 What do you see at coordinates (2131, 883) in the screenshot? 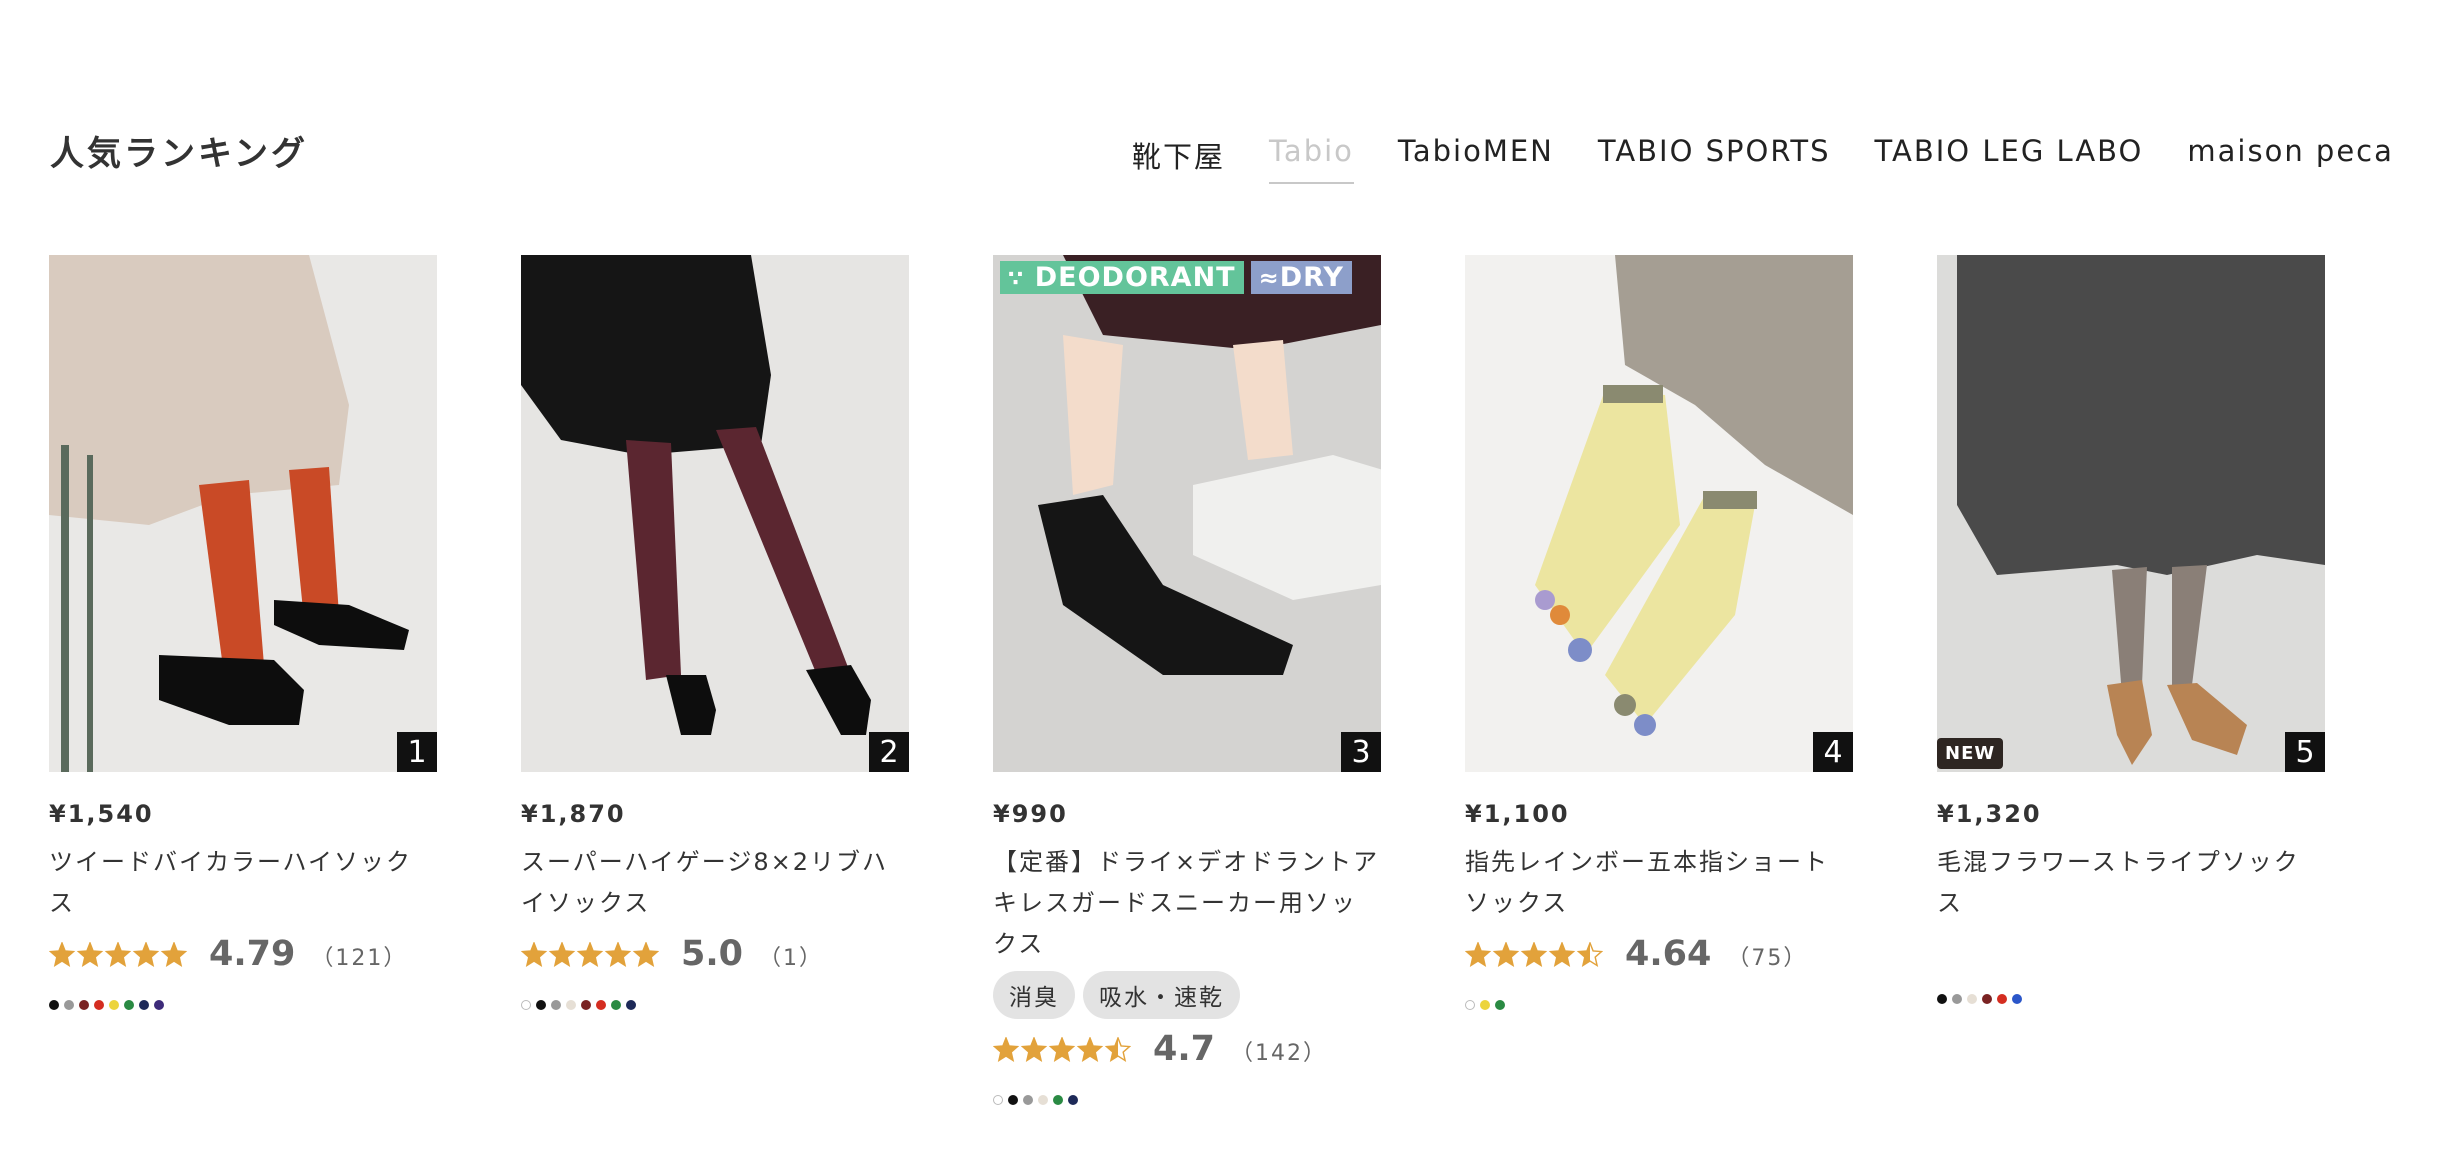
I see `product-name: 毛混フラワーストライプソックス` at bounding box center [2131, 883].